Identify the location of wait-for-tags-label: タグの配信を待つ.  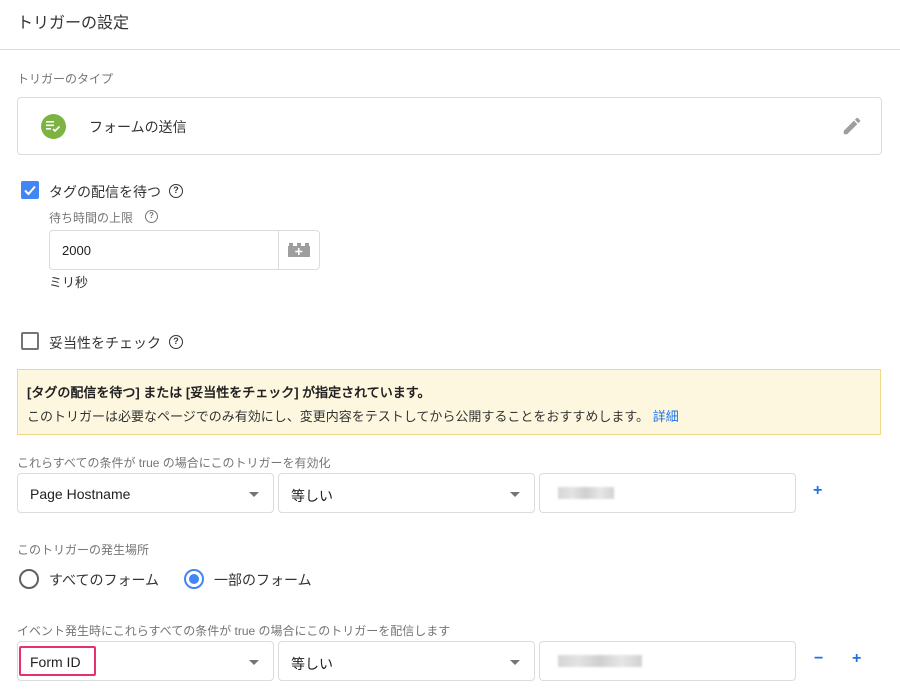
(105, 192).